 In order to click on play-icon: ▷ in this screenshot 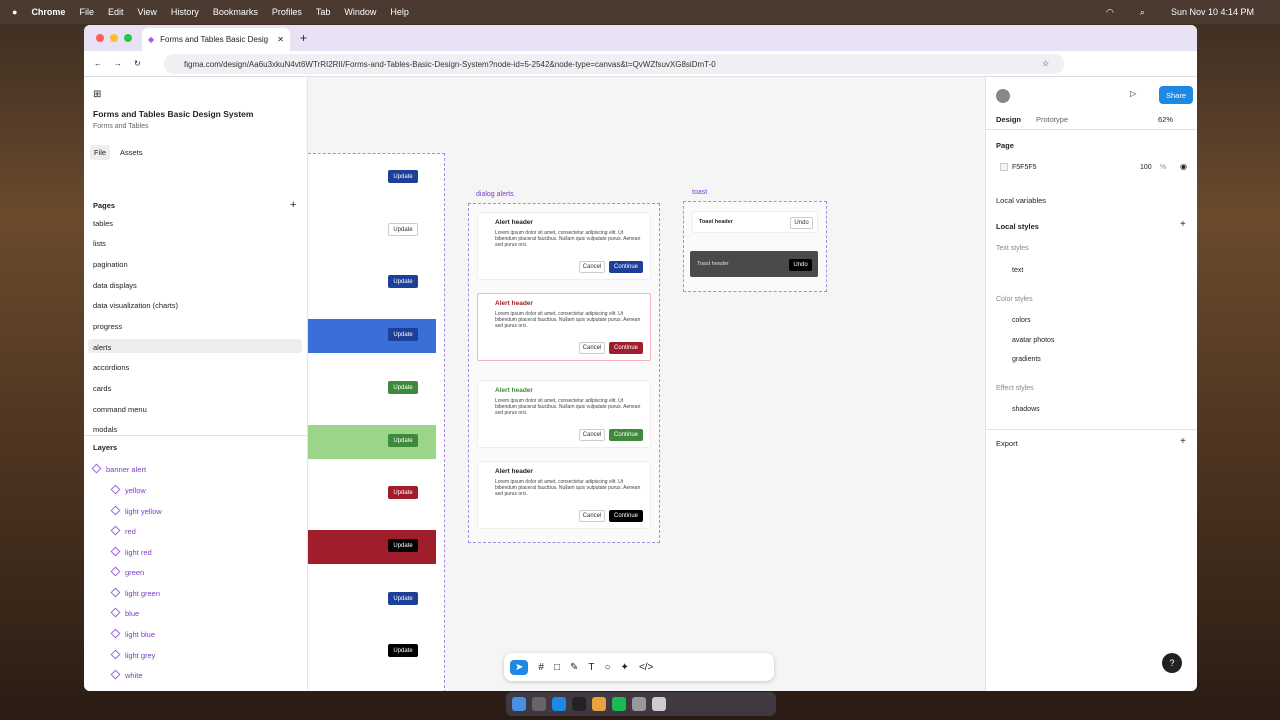, I will do `click(1133, 93)`.